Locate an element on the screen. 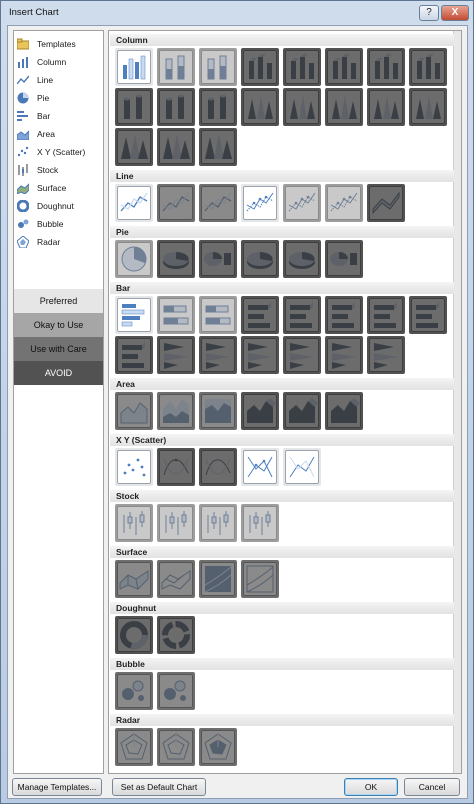  chart-subtype-bar-of-pie is located at coordinates (344, 259).